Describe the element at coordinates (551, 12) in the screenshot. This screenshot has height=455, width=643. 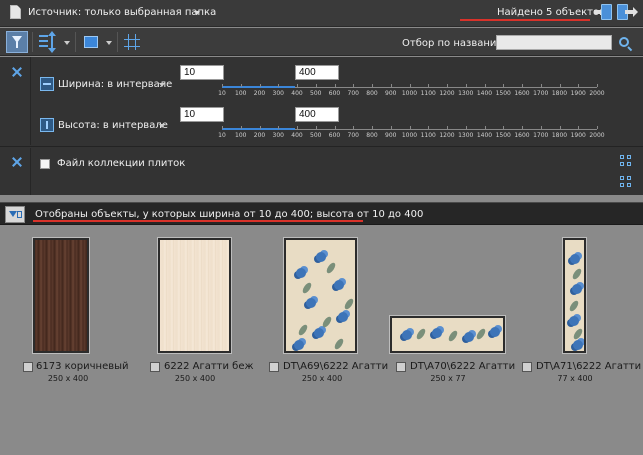
I see `found-count: Найдено 5 объектов` at that location.